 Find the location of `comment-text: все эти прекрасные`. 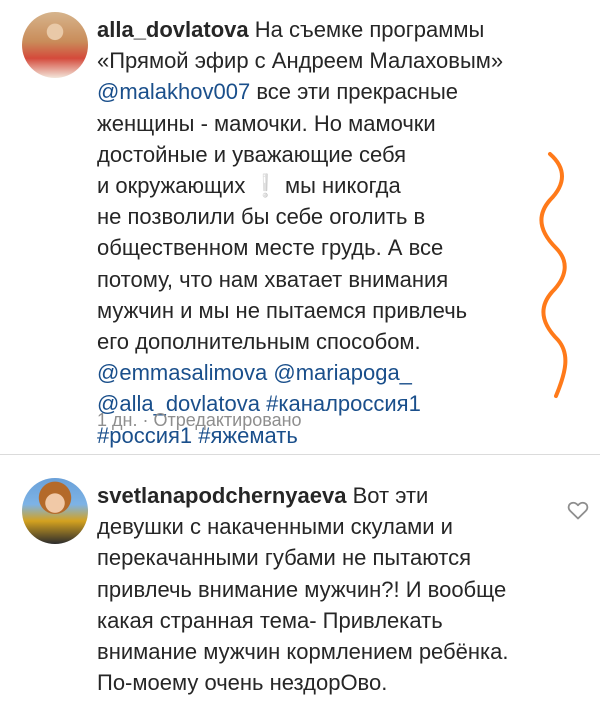

comment-text: все эти прекрасные is located at coordinates (354, 92).